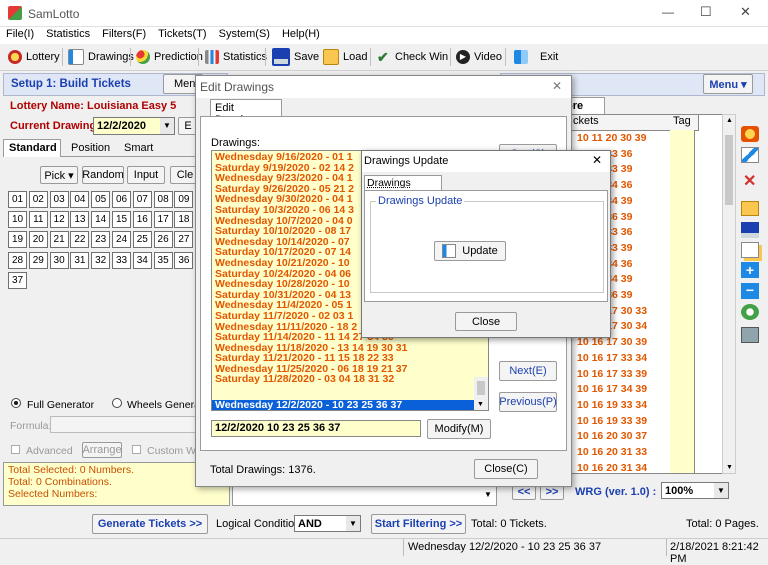 The image size is (768, 565). Describe the element at coordinates (124, 33) in the screenshot. I see `menu-filters: Filters(F)` at that location.